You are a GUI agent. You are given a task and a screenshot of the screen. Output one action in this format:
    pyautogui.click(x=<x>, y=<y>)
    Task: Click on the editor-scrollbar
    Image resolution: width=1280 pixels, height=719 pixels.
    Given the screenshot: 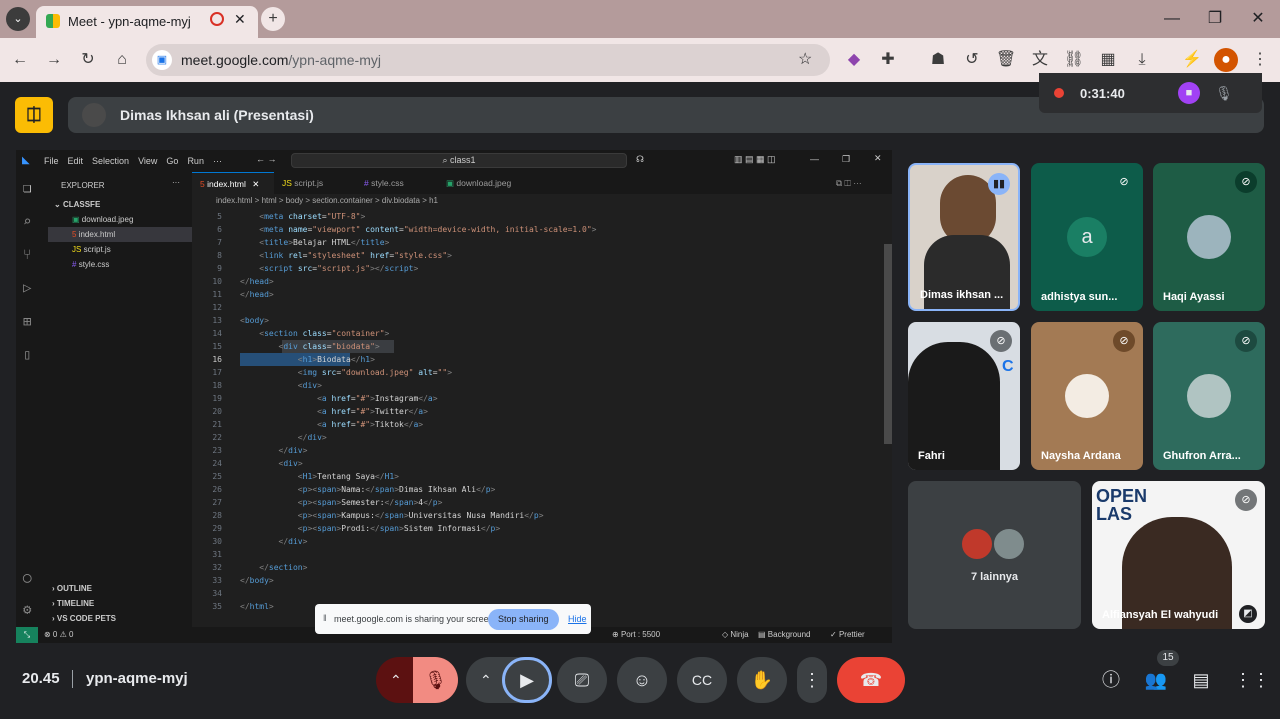 What is the action you would take?
    pyautogui.click(x=888, y=344)
    